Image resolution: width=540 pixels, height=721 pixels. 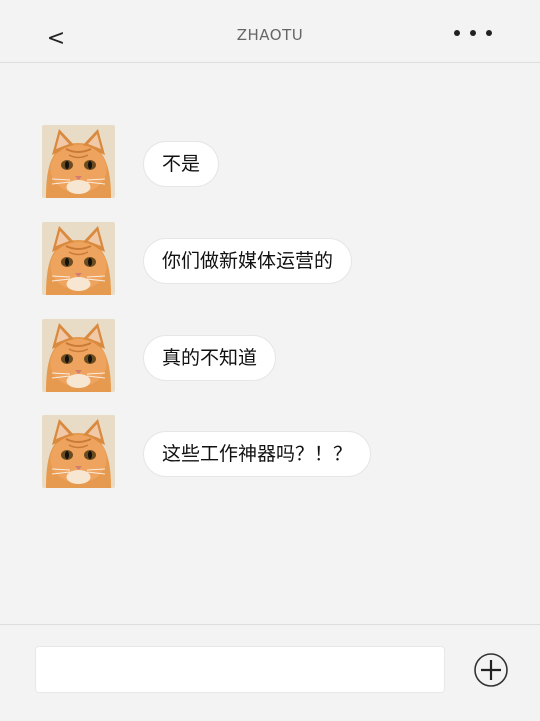 What do you see at coordinates (491, 670) in the screenshot?
I see `plus-circle-icon` at bounding box center [491, 670].